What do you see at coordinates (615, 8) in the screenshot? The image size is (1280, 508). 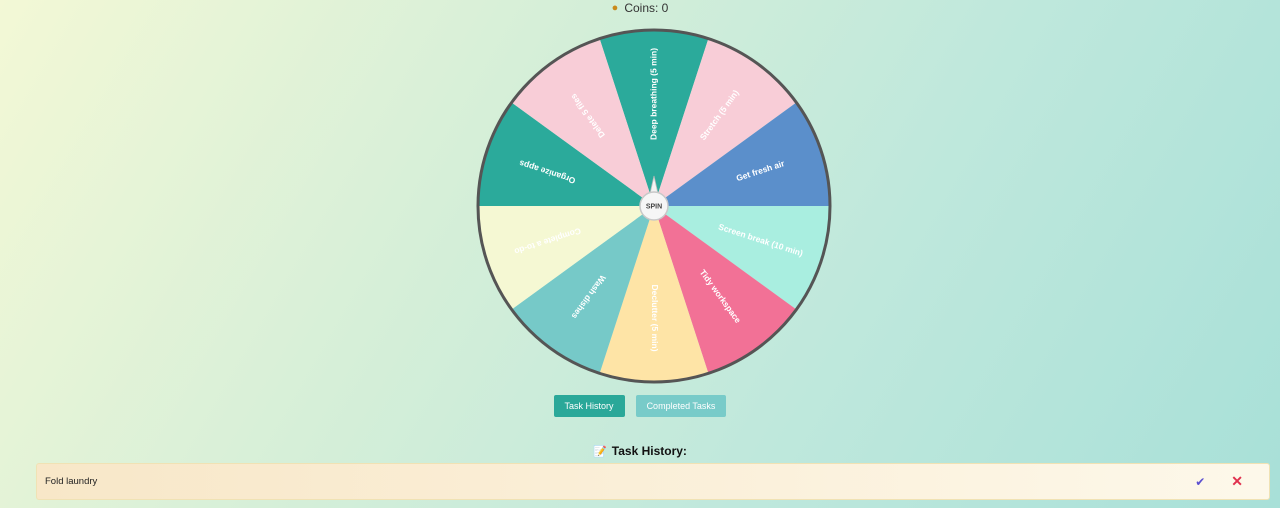 I see `money-bag-icon: ●` at bounding box center [615, 8].